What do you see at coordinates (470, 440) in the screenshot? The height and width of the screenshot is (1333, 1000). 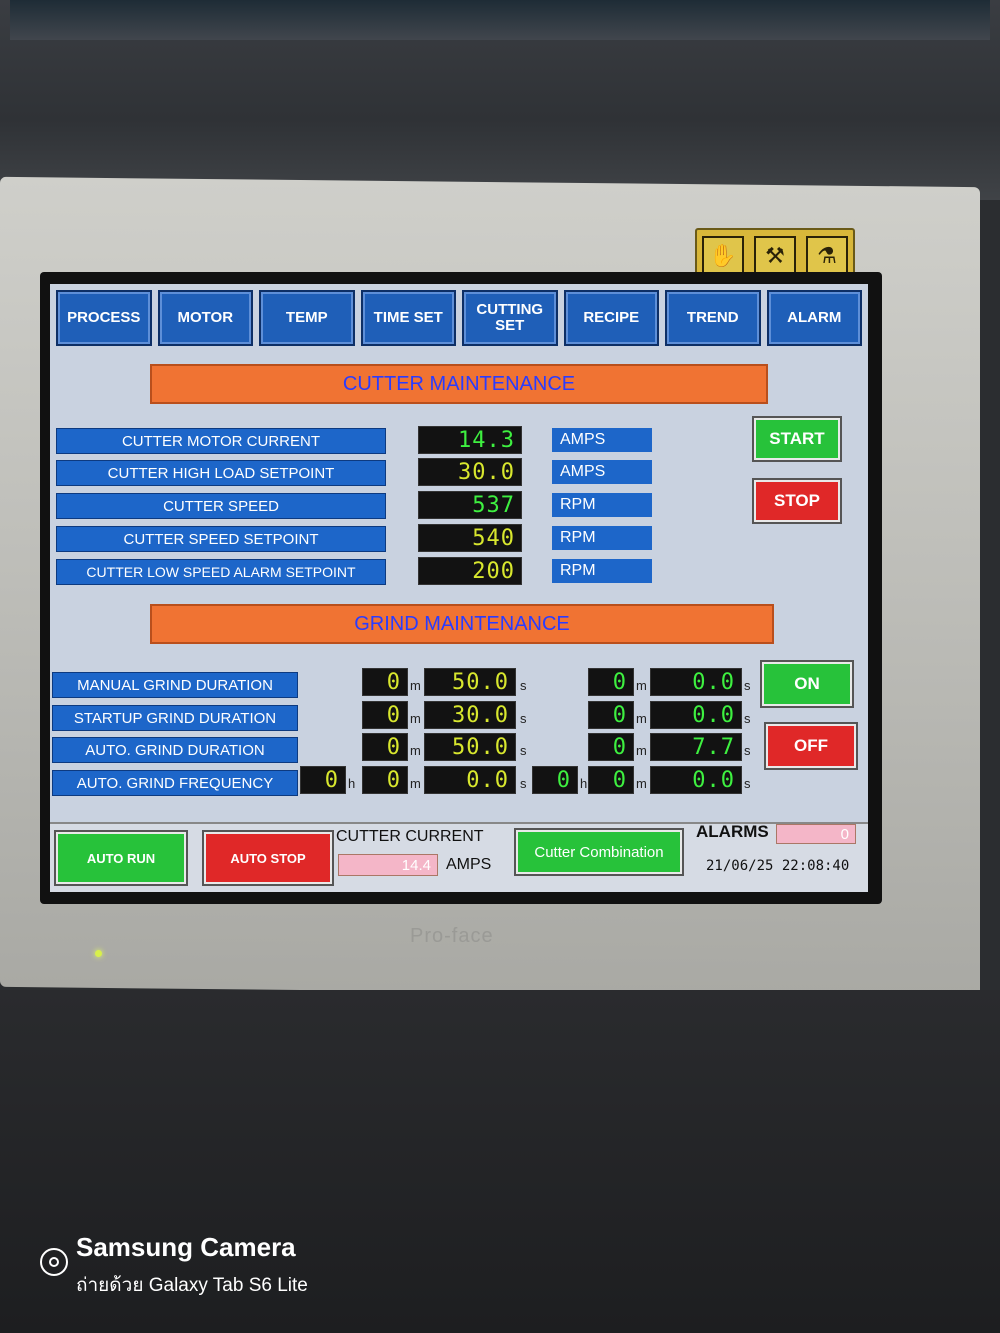 I see `cutter-motor-current-value: 14.3` at bounding box center [470, 440].